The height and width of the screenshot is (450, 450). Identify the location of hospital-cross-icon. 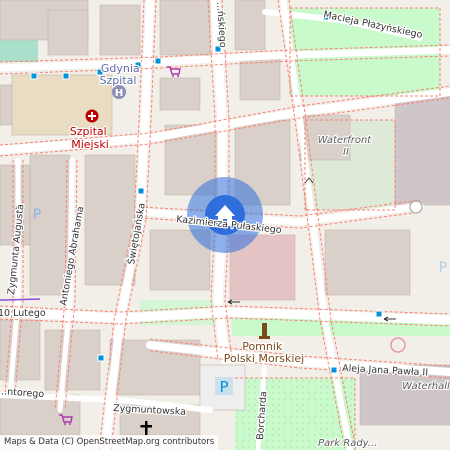
(92, 116).